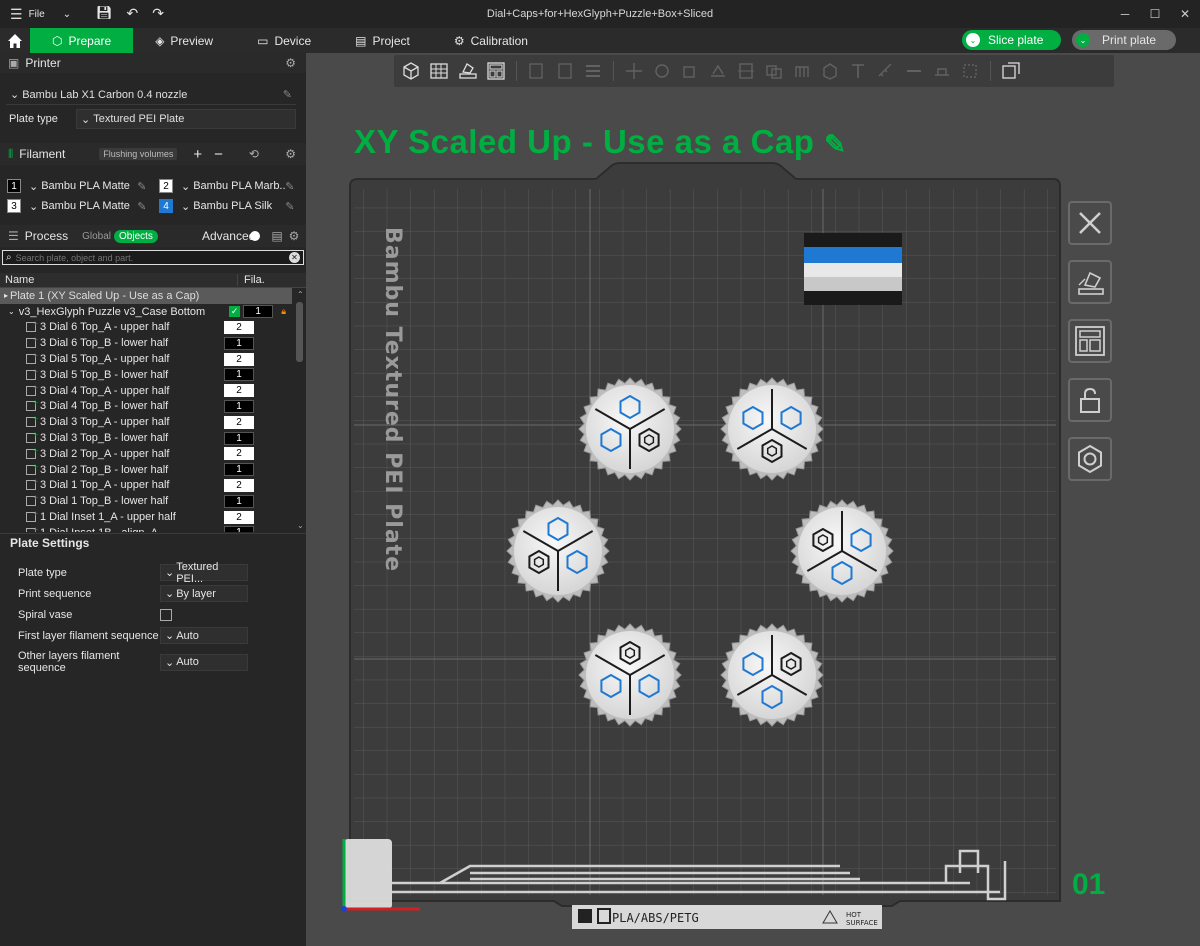 The height and width of the screenshot is (946, 1200). Describe the element at coordinates (119, 280) in the screenshot. I see `col-name: Name` at that location.